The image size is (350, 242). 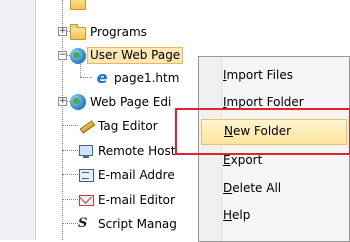 What do you see at coordinates (86, 126) in the screenshot?
I see `pencil-icon` at bounding box center [86, 126].